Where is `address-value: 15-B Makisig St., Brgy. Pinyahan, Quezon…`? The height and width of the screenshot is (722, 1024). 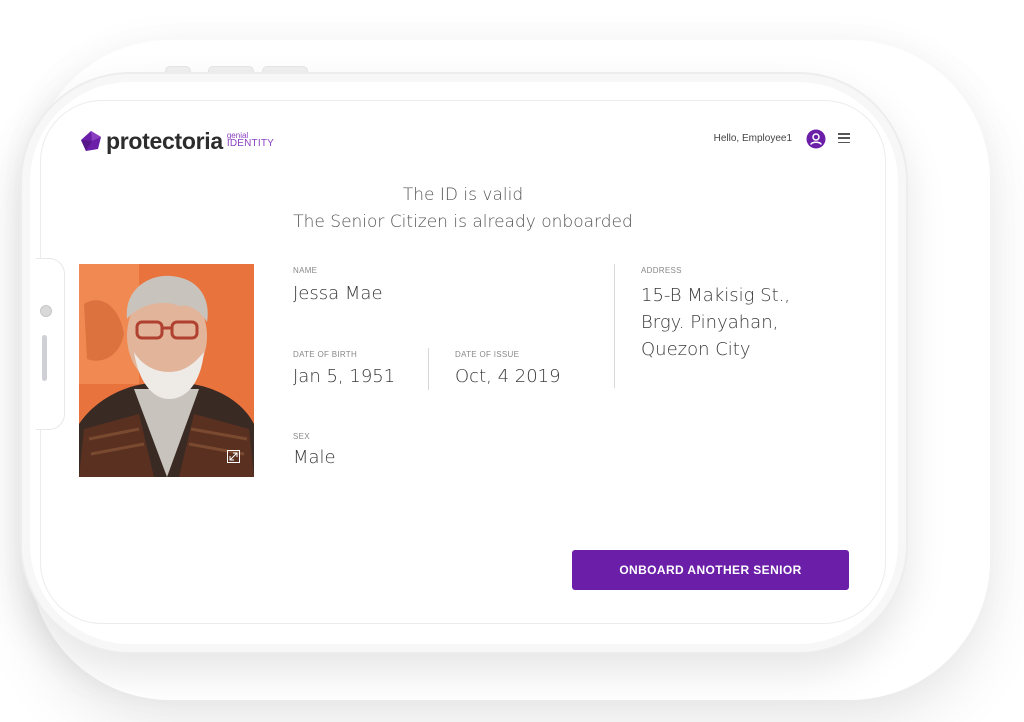 address-value: 15-B Makisig St., Brgy. Pinyahan, Quezon… is located at coordinates (741, 322).